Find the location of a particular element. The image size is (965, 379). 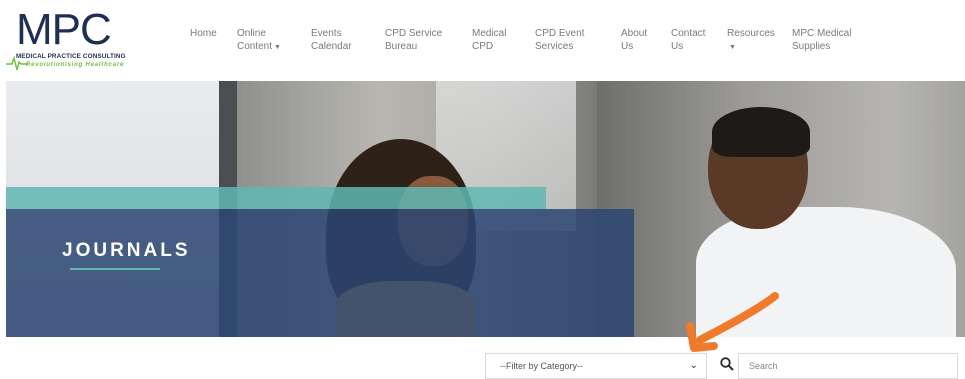

search-input is located at coordinates (848, 366).